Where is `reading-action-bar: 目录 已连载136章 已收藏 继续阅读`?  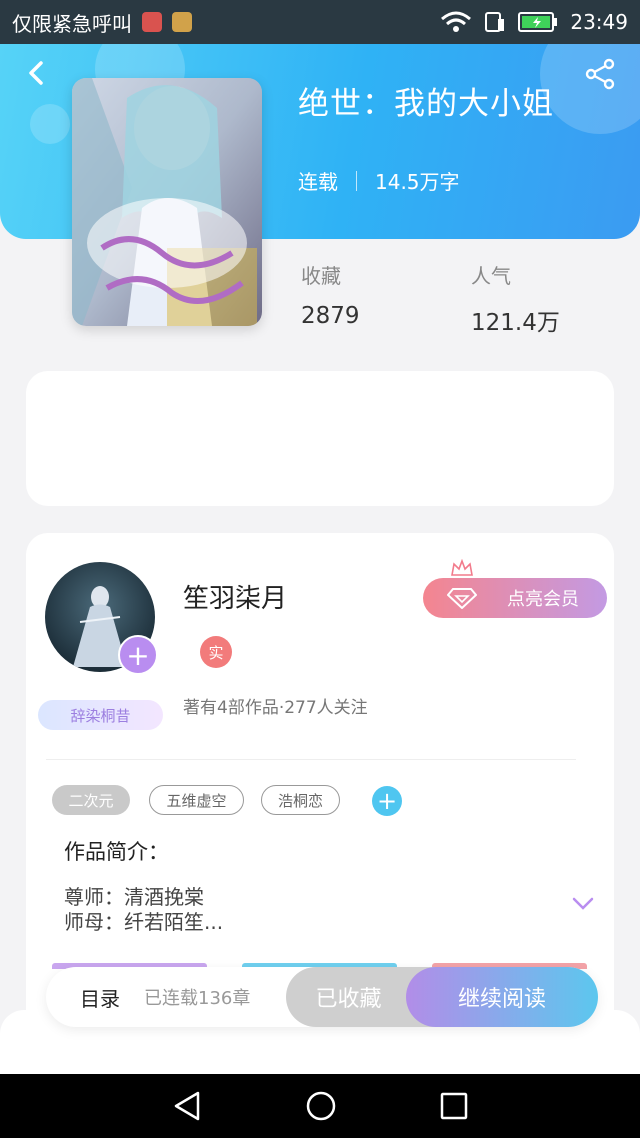 reading-action-bar: 目录 已连载136章 已收藏 继续阅读 is located at coordinates (322, 997).